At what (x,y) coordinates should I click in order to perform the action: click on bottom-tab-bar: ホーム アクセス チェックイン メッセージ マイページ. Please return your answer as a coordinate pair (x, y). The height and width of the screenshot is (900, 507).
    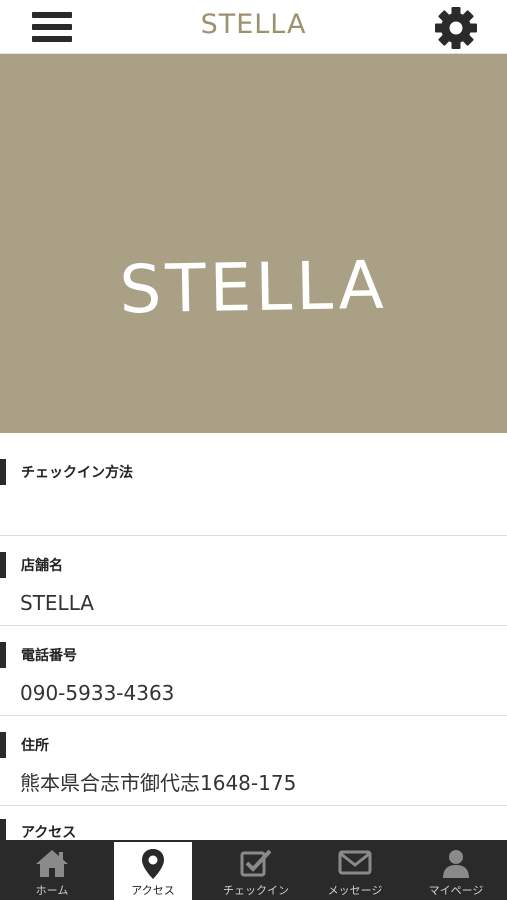
    Looking at the image, I should click on (253, 870).